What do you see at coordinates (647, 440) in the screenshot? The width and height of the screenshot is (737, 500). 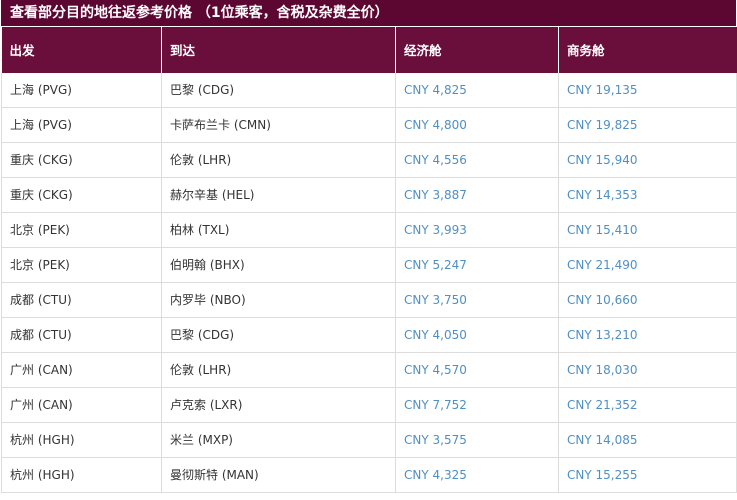 I see `business-price-cell: CNY 14,085` at bounding box center [647, 440].